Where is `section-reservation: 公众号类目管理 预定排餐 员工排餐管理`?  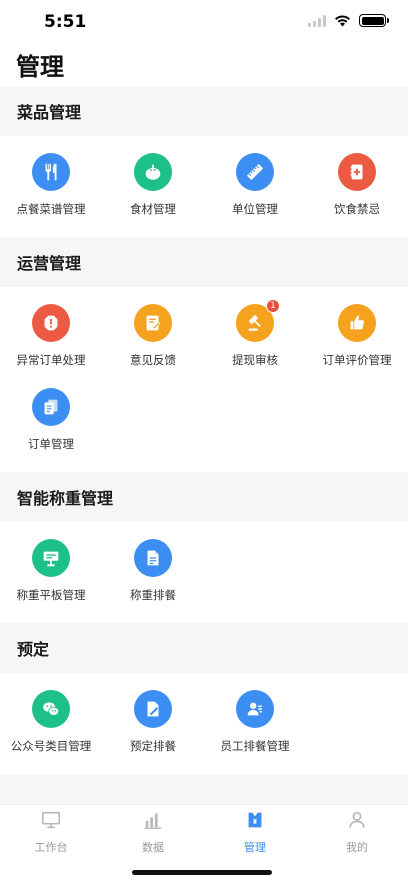
section-reservation: 公众号类目管理 预定排餐 员工排餐管理 is located at coordinates (204, 723).